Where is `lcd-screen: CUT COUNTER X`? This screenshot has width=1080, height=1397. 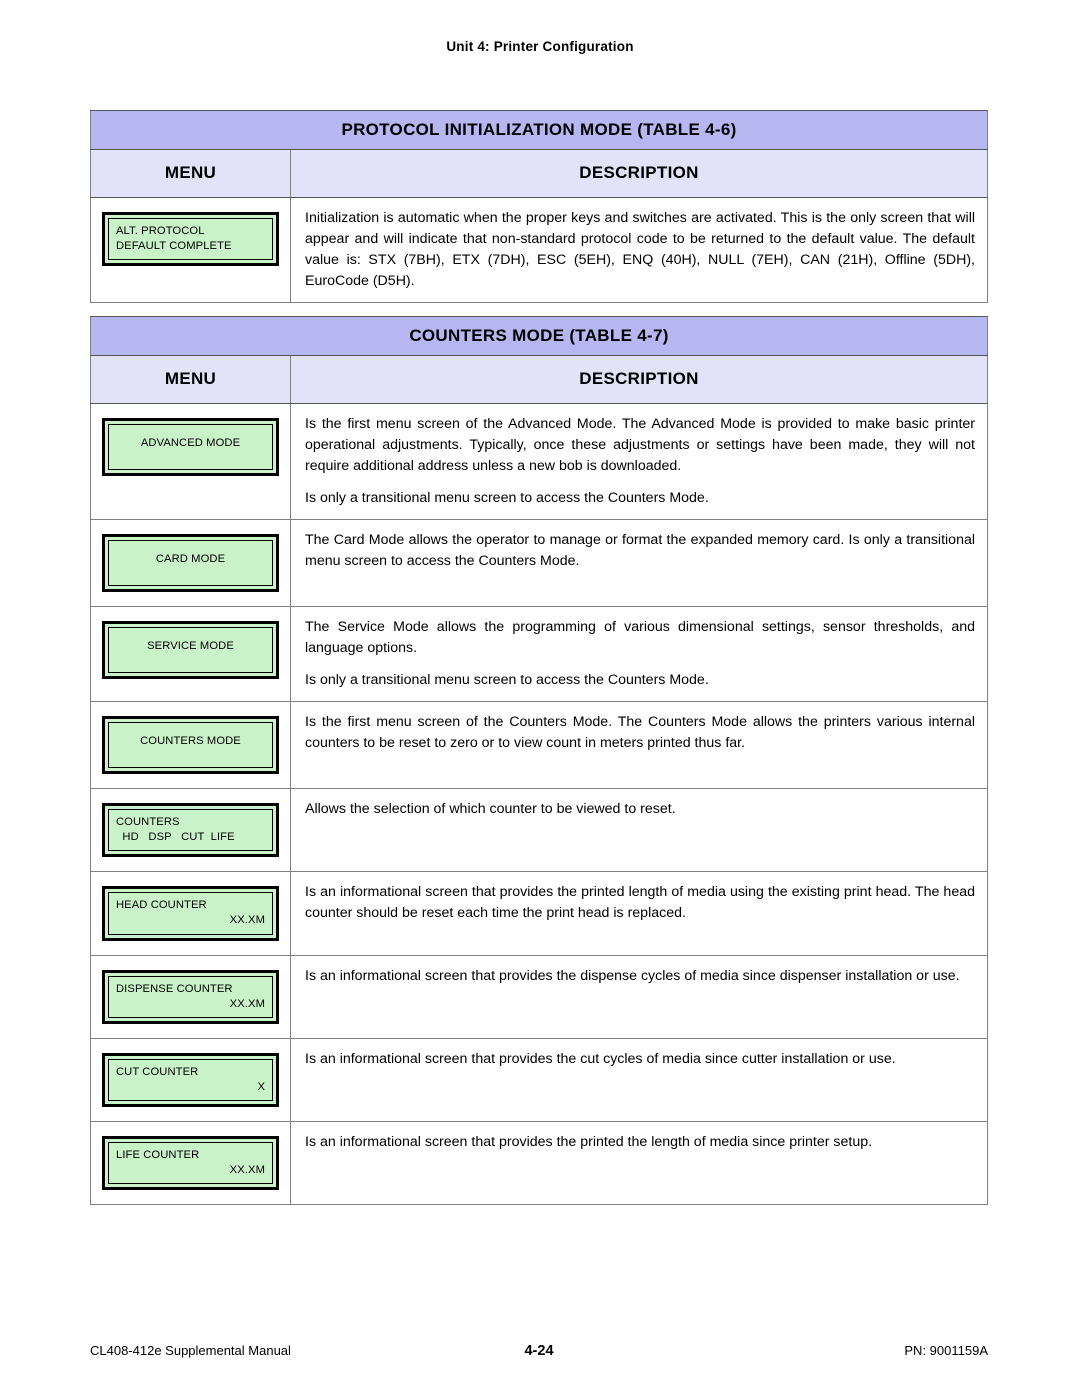
lcd-screen: CUT COUNTER X is located at coordinates (190, 1079).